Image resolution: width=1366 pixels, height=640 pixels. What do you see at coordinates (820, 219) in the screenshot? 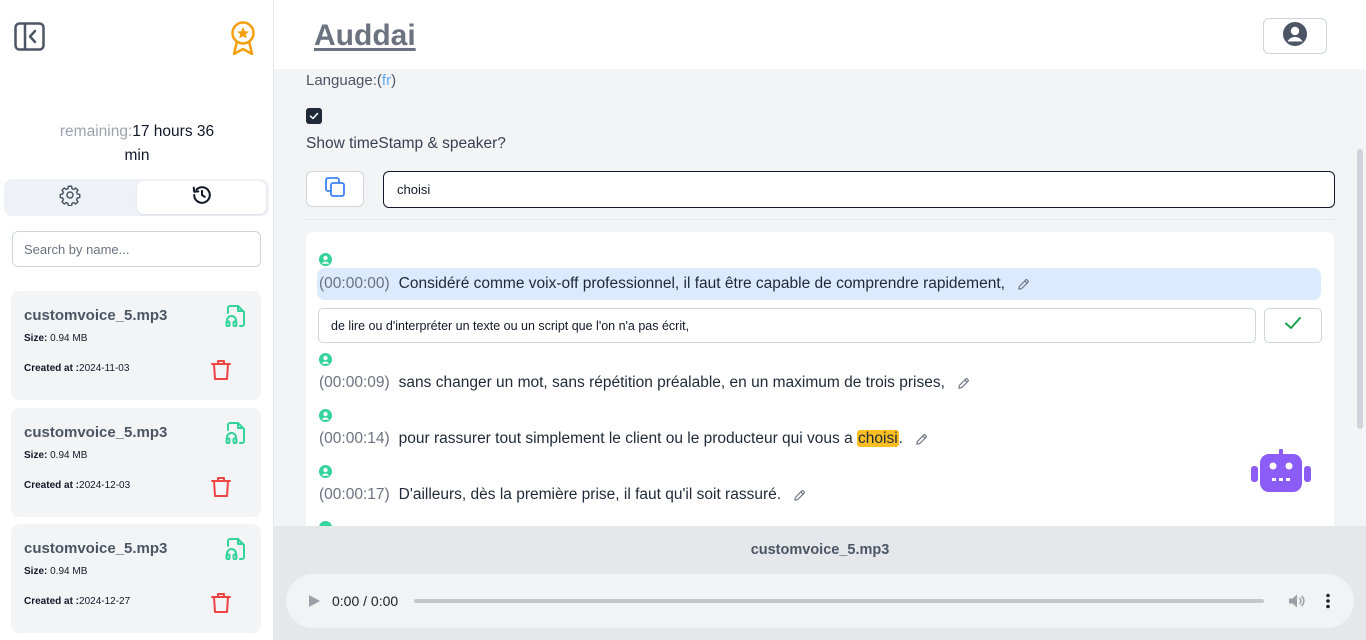
I see `divider` at bounding box center [820, 219].